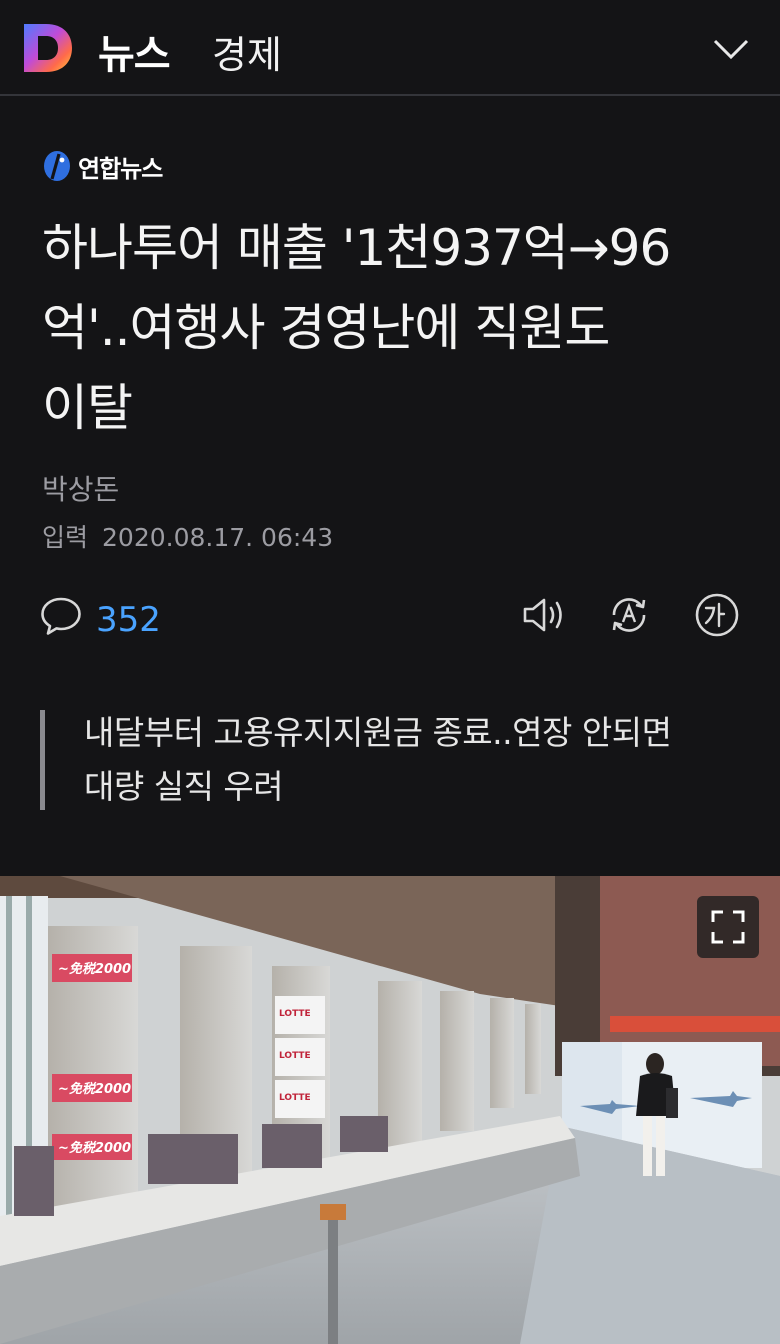 This screenshot has width=780, height=1344. Describe the element at coordinates (543, 615) in the screenshot. I see `speaker-icon` at that location.